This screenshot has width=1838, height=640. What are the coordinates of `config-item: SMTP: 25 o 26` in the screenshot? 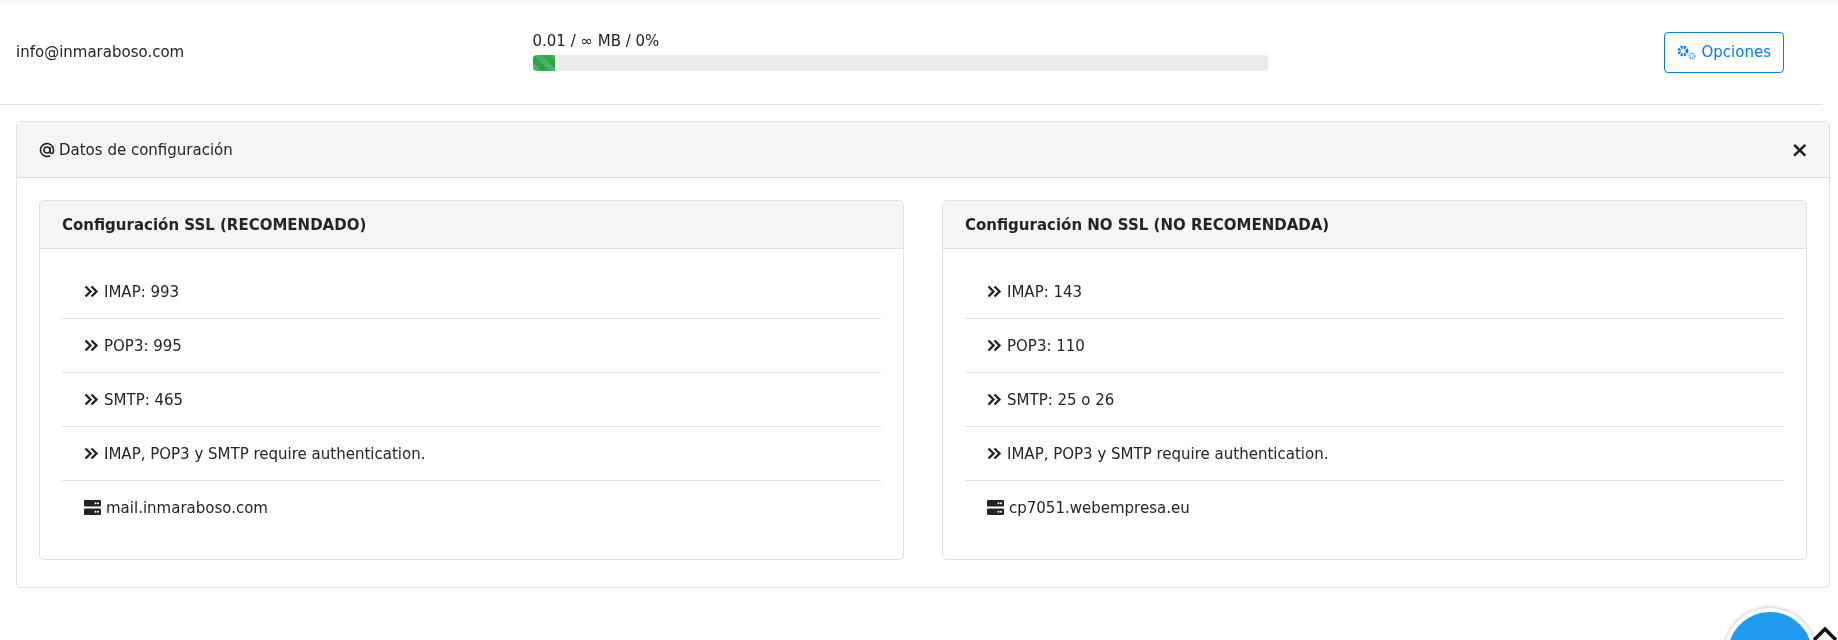 It's located at (1061, 399).